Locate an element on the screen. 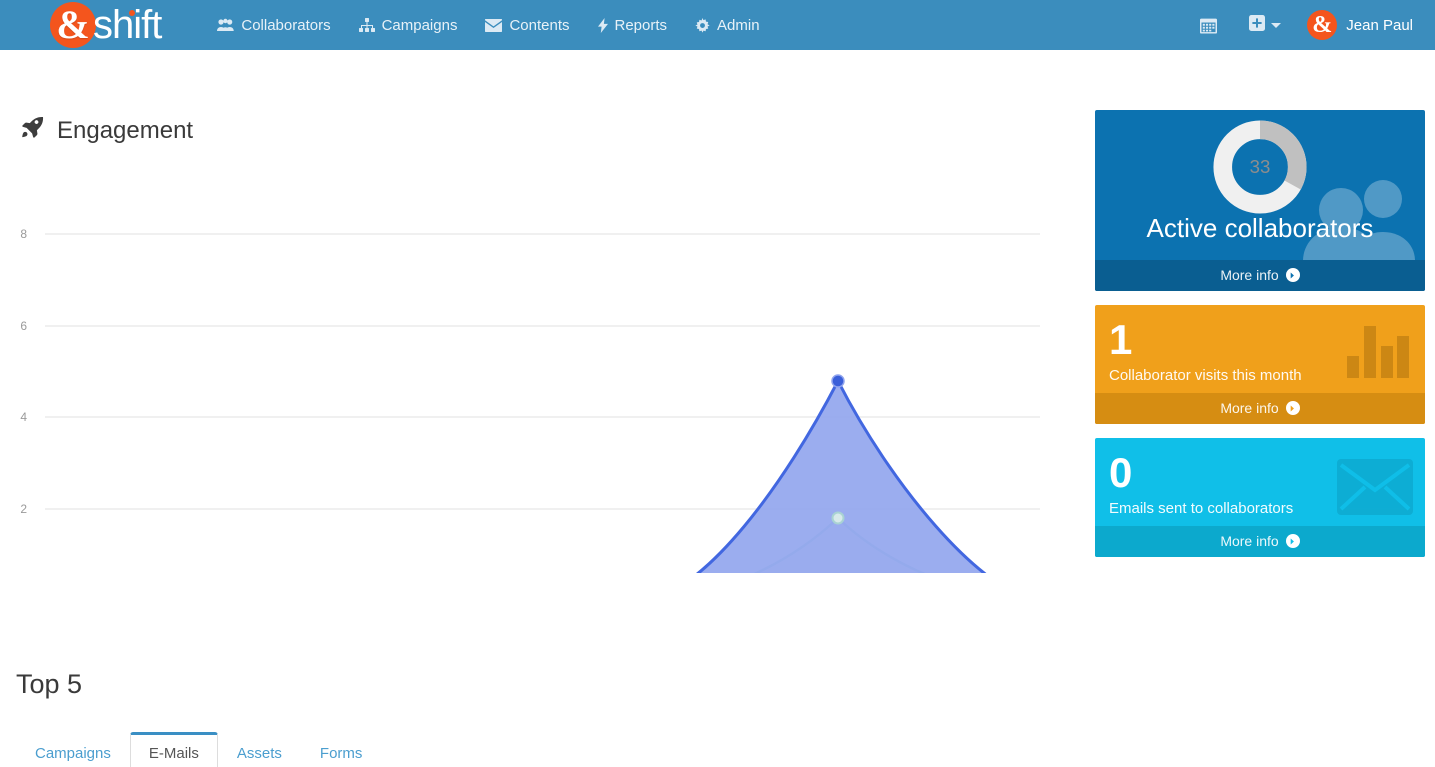 Image resolution: width=1435 pixels, height=767 pixels. card-body: 0 Emails sent to collaborators is located at coordinates (1260, 482).